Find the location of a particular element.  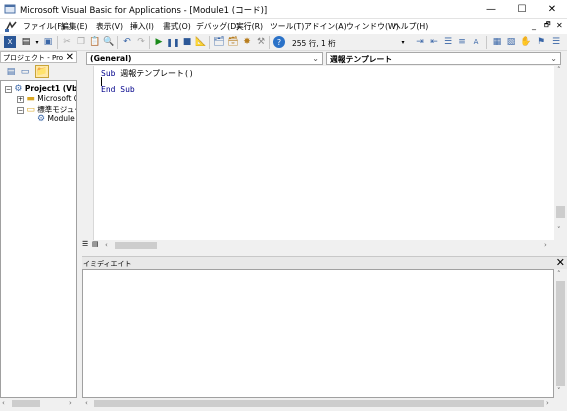

redo-icon: ↷ is located at coordinates (141, 42).